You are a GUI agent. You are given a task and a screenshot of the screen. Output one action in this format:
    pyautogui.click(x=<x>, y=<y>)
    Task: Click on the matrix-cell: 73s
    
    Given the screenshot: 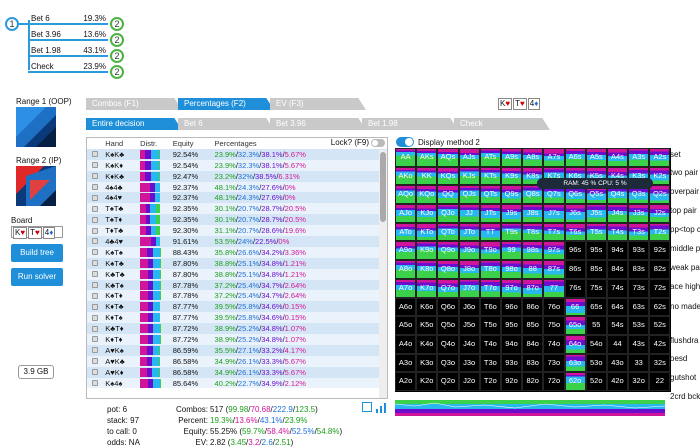 What is the action you would take?
    pyautogui.click(x=639, y=288)
    